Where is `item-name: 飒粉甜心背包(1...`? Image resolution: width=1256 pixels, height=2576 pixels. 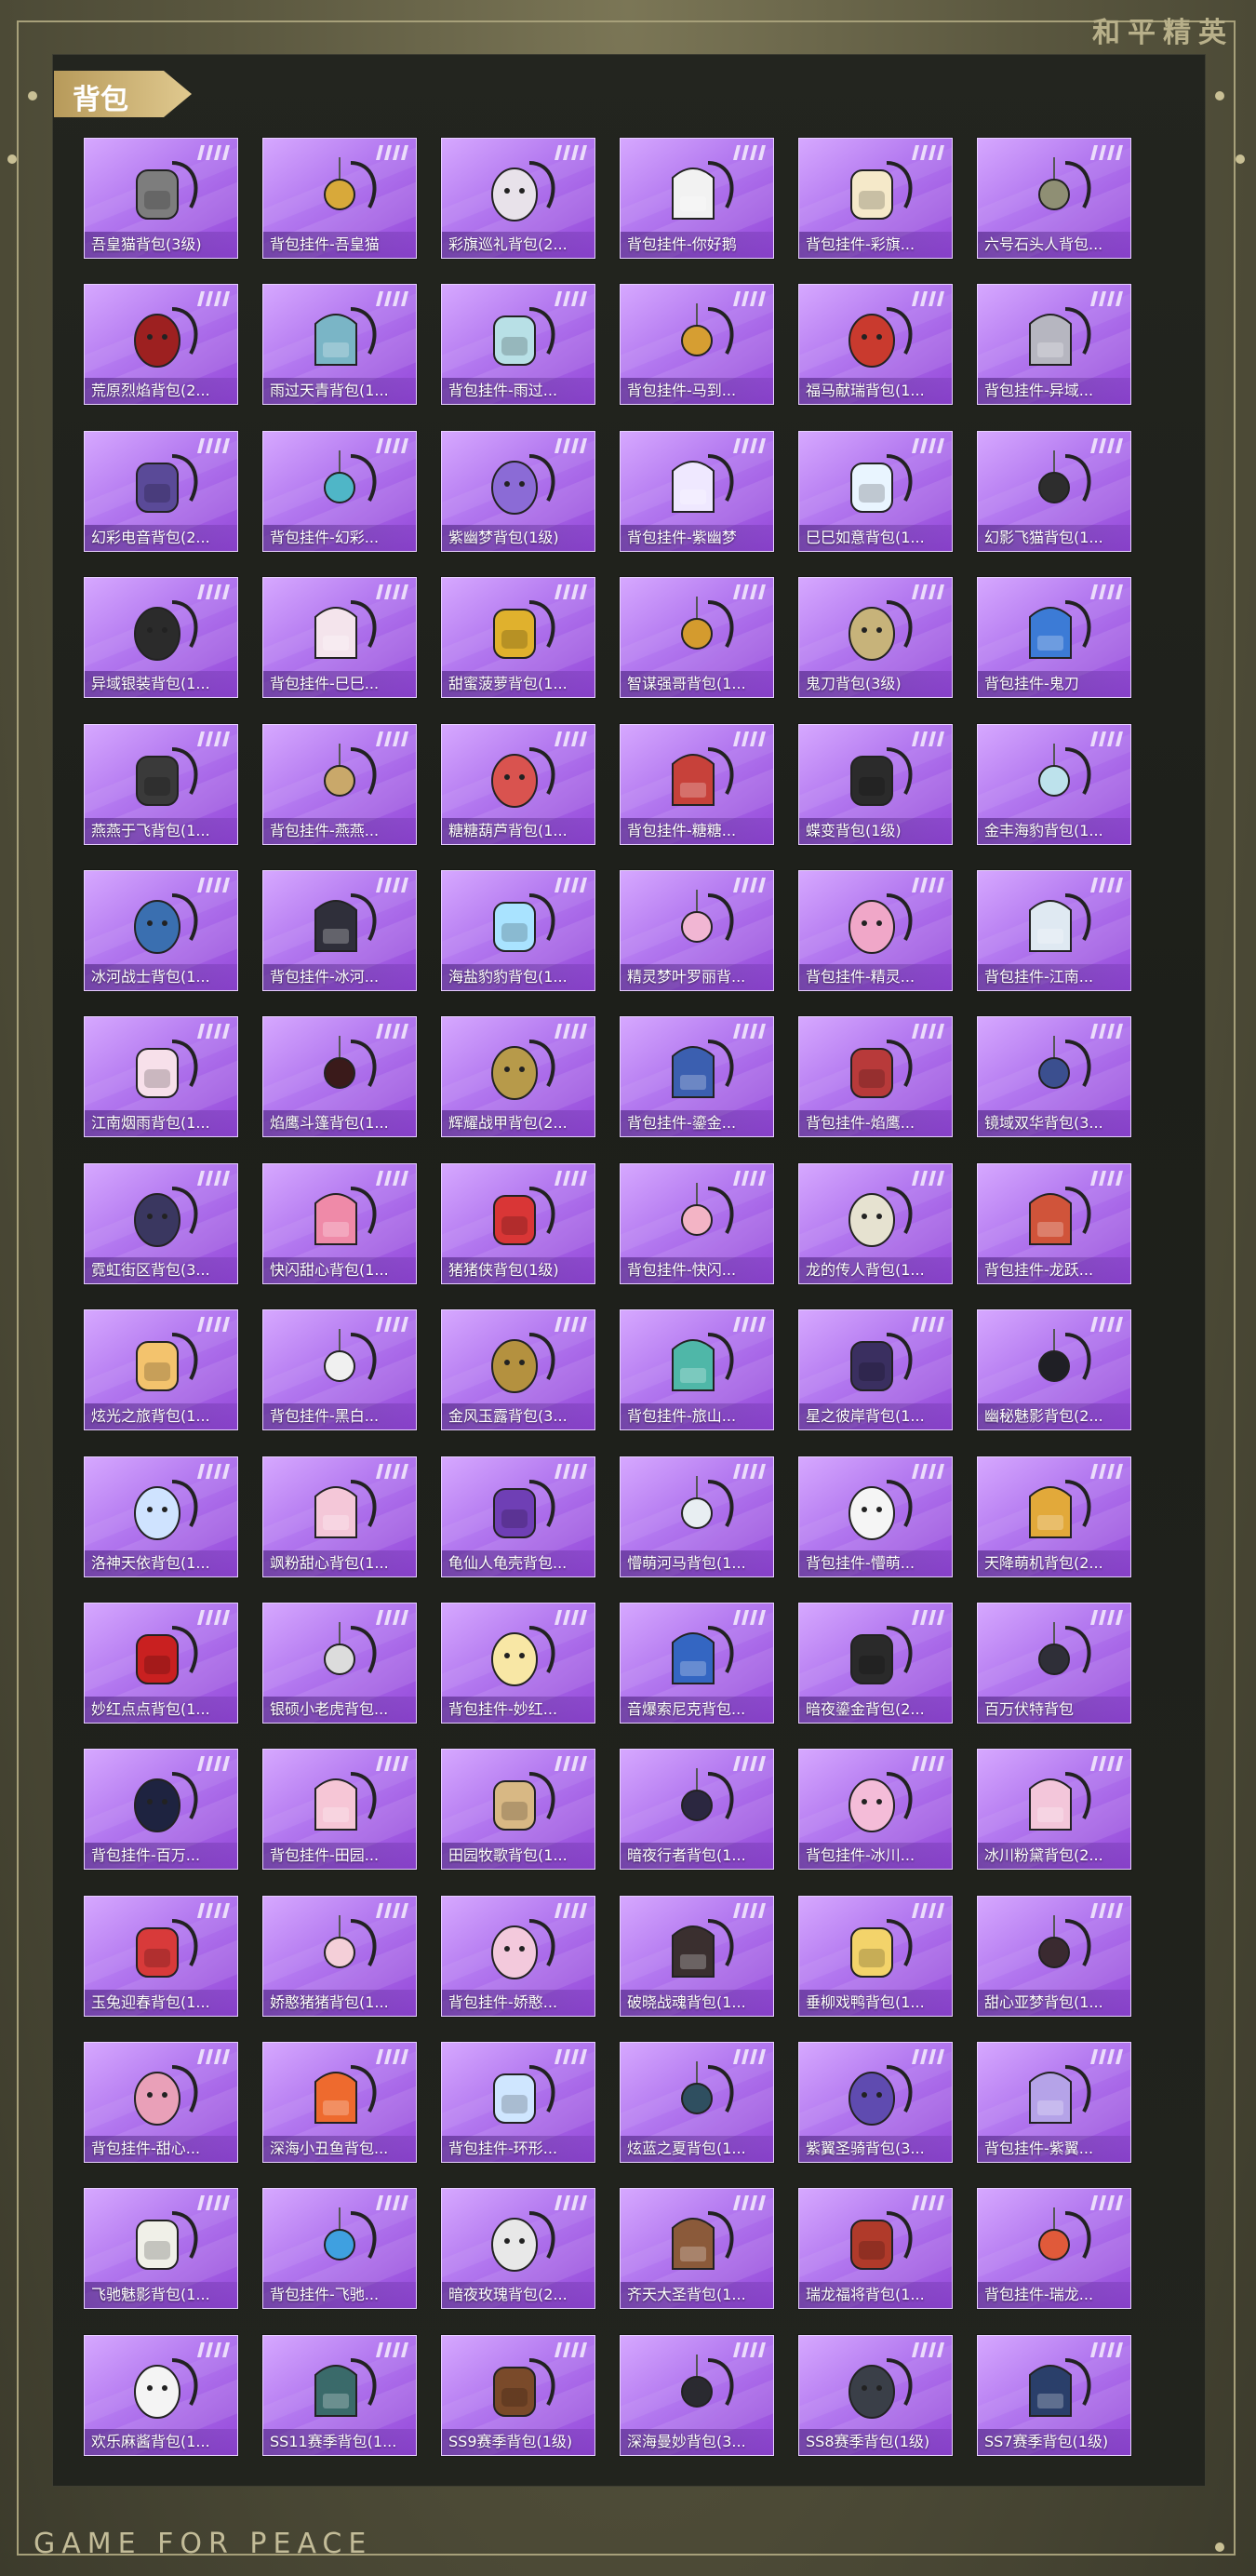
item-name: 飒粉甜心背包(1... is located at coordinates (339, 1563).